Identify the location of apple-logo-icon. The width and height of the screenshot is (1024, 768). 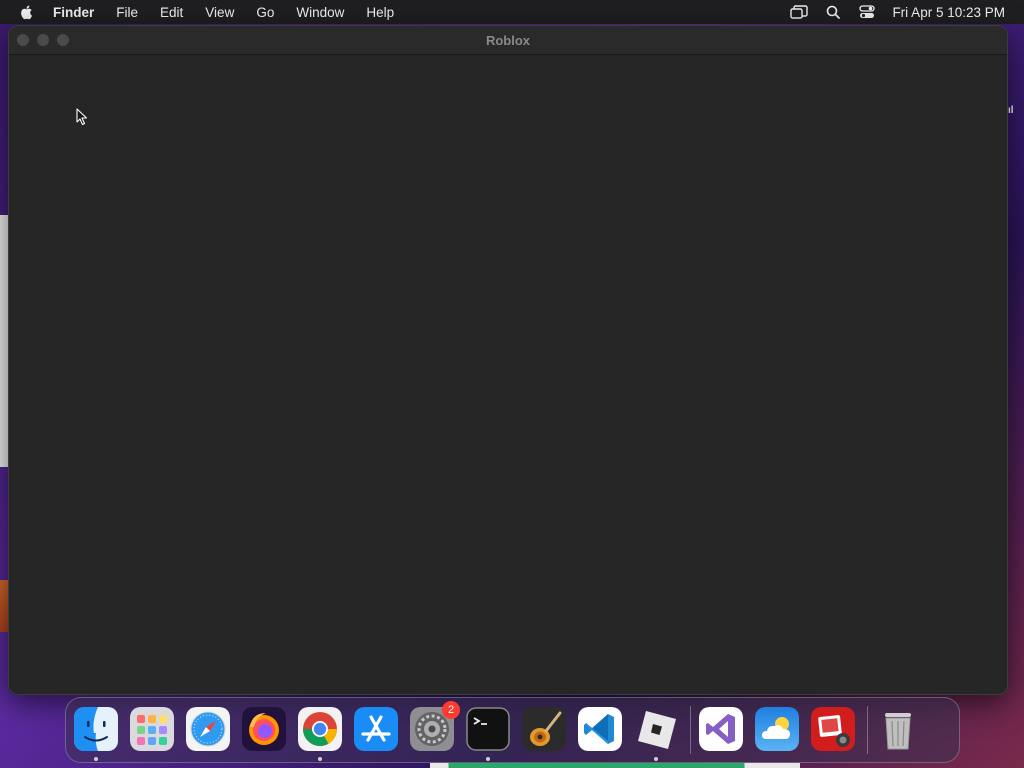
(27, 12).